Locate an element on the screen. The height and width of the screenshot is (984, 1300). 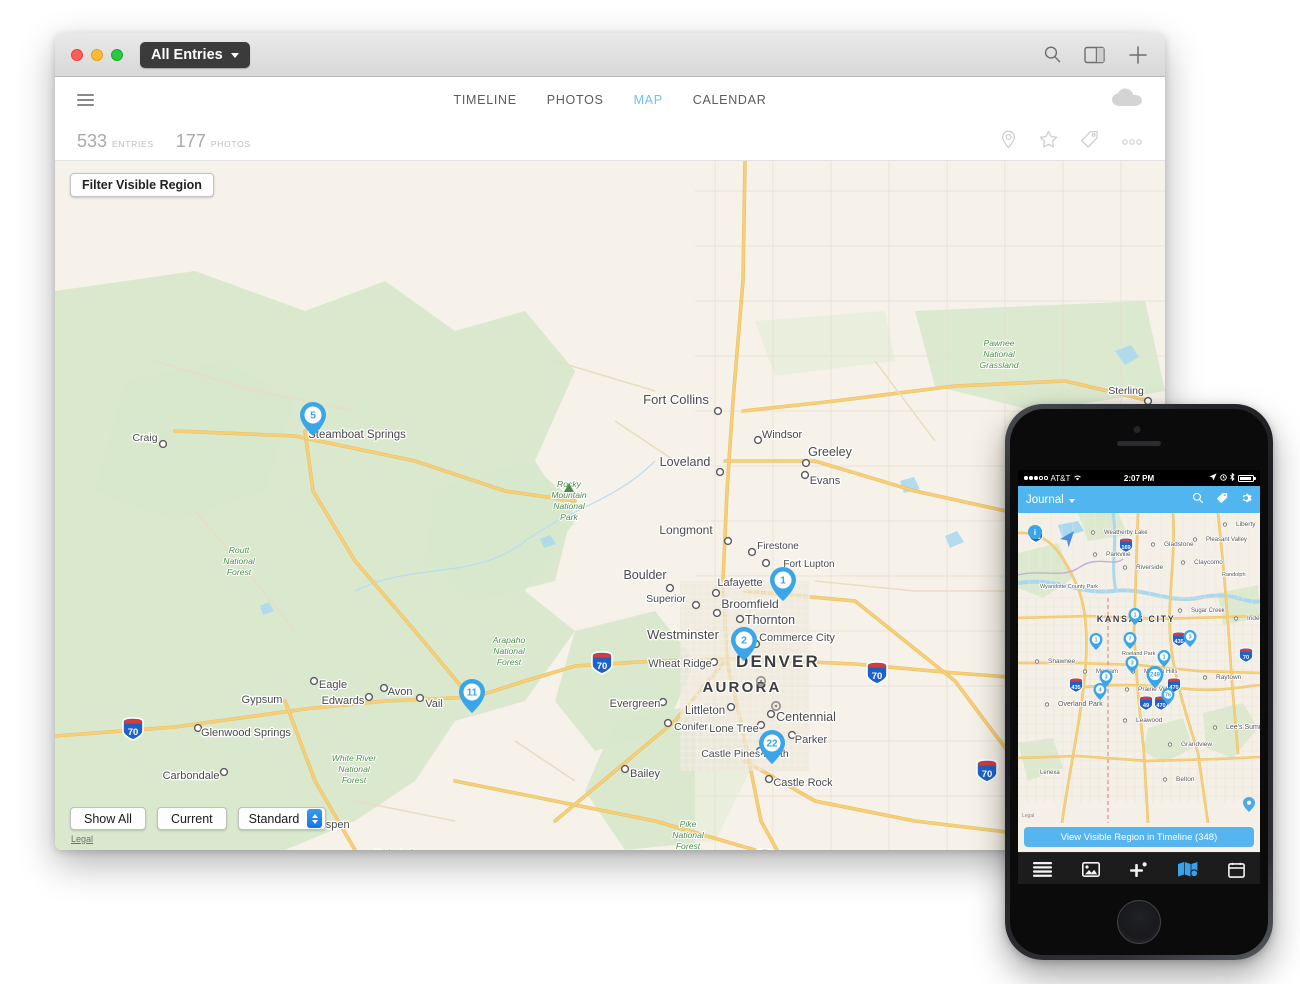
svg-text: Westminster is located at coordinates (683, 634).